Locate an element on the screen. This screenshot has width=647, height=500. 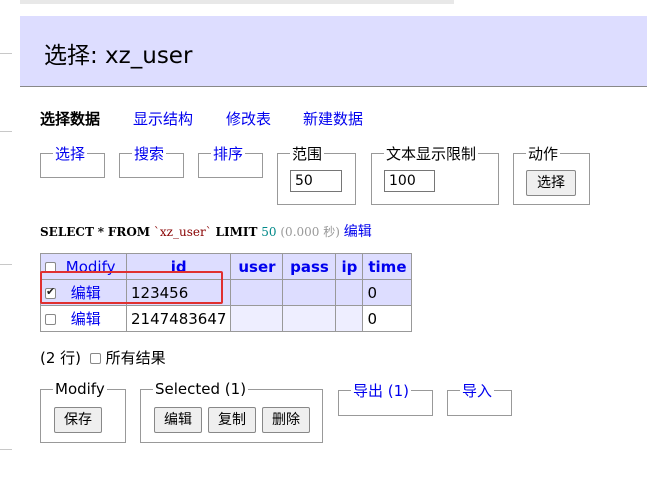
modify-legend: Modify is located at coordinates (80, 389).